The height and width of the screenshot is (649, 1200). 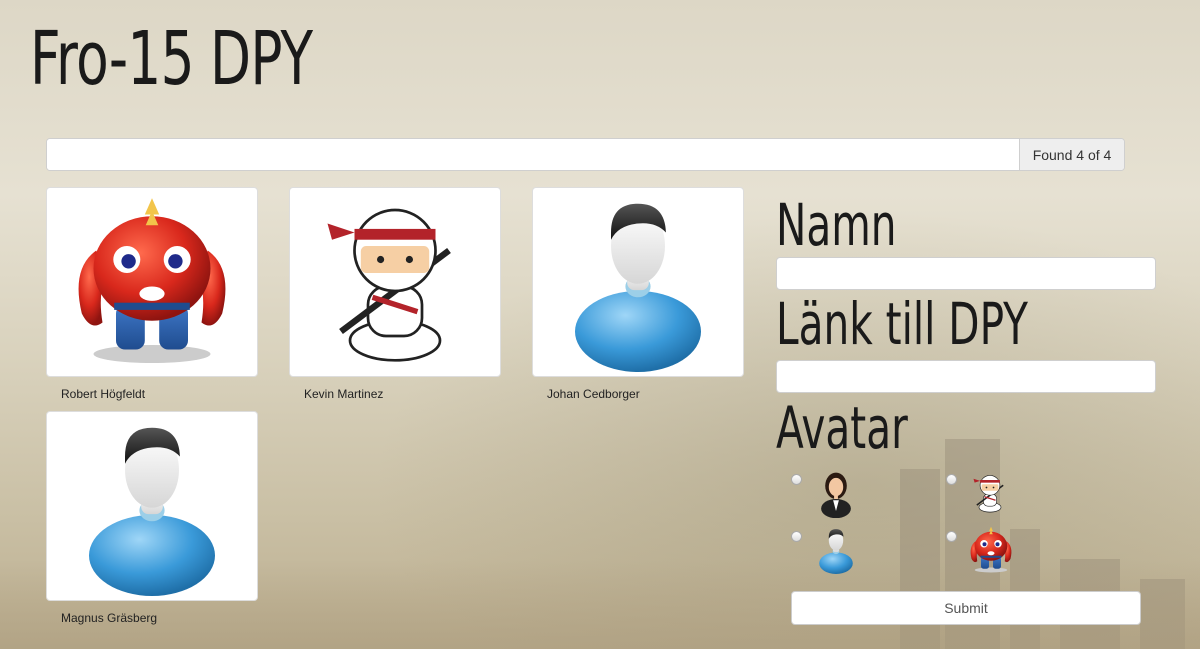 I want to click on avatar-radio-businesswoman, so click(x=796, y=479).